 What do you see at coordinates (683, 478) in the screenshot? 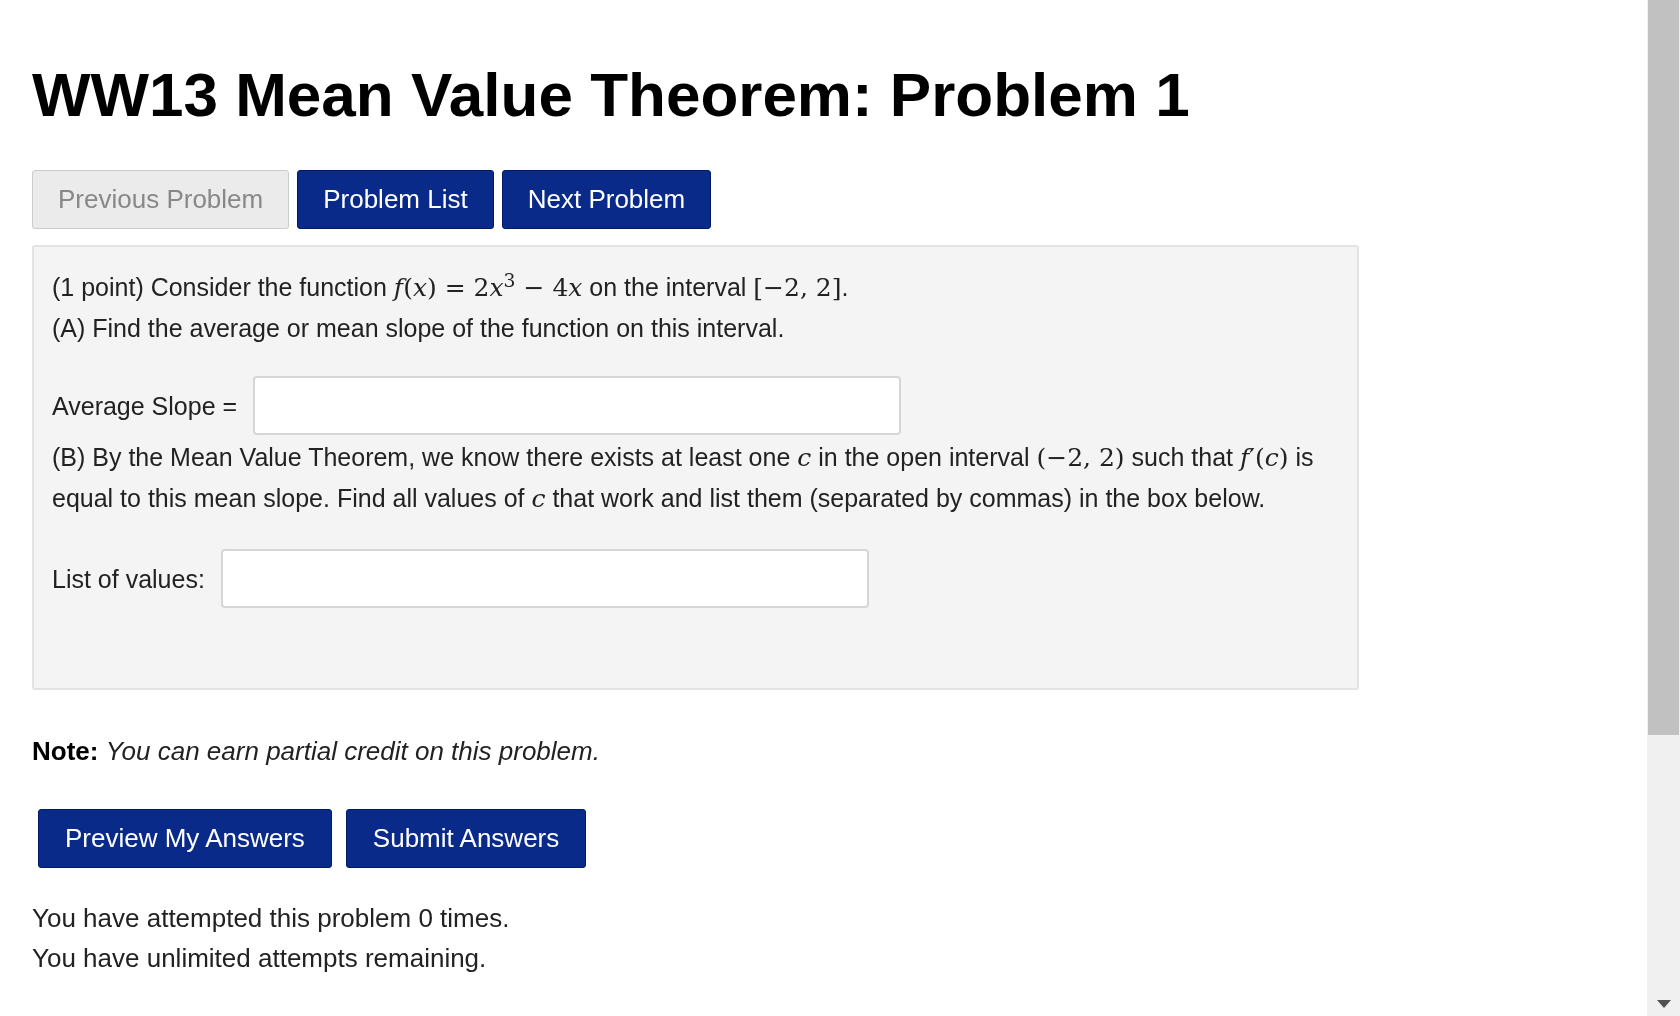
I see `problem-text: (B) By the Mean Value Theorem, we know there exists at least one c in the open interval (−2, 2) such that f′(c) is equal to this mean slope. Find all values of c that work and list them (separated by commas) in the box below.` at bounding box center [683, 478].